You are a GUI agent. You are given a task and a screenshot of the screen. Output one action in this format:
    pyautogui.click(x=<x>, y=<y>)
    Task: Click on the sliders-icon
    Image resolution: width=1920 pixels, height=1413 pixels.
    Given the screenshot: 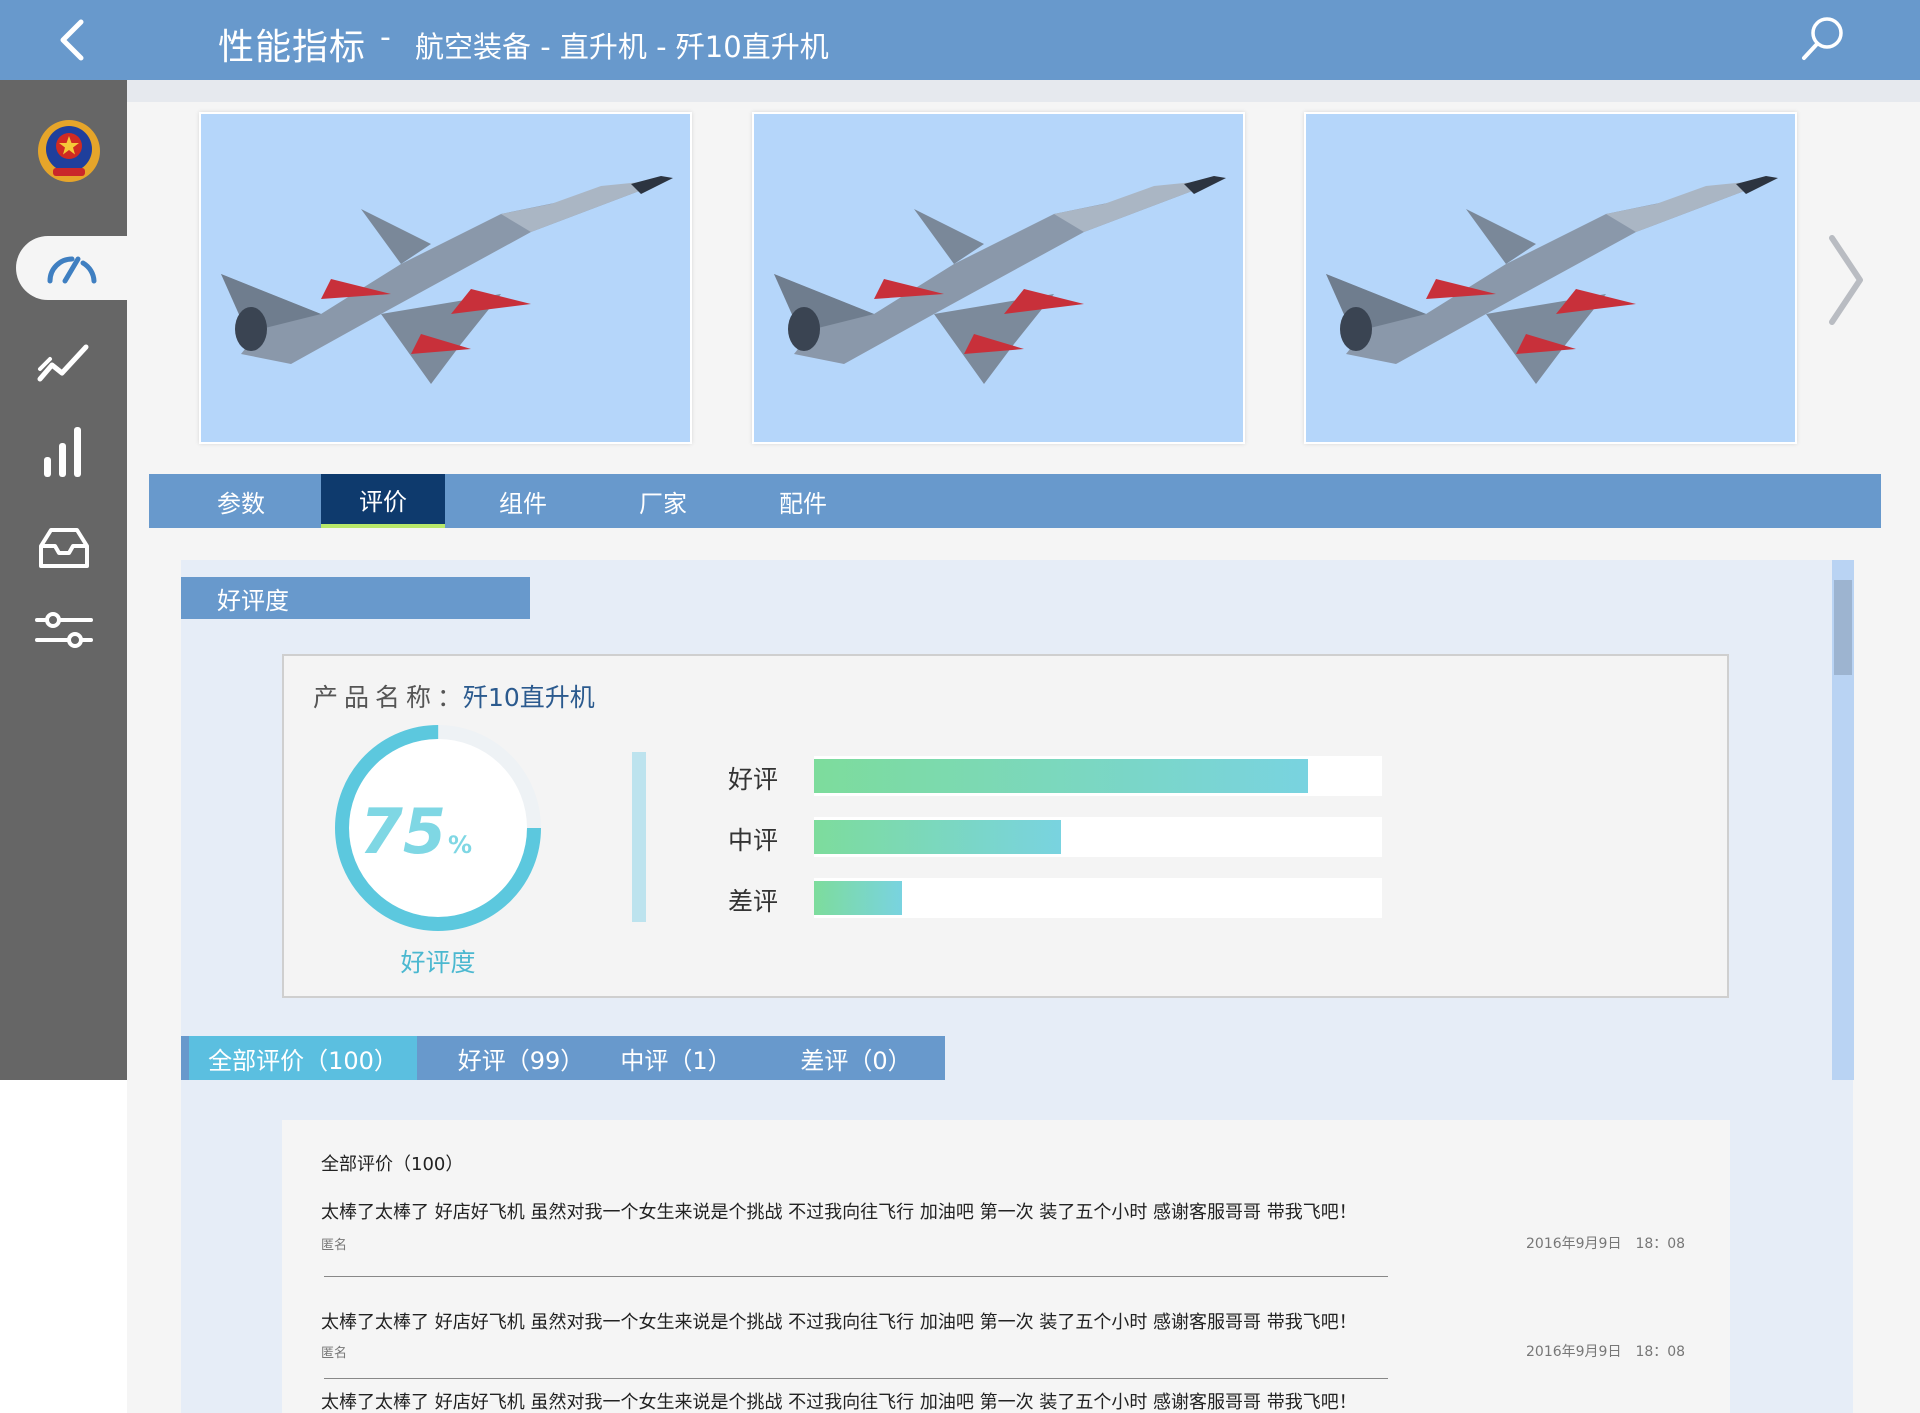 What is the action you would take?
    pyautogui.click(x=63, y=630)
    